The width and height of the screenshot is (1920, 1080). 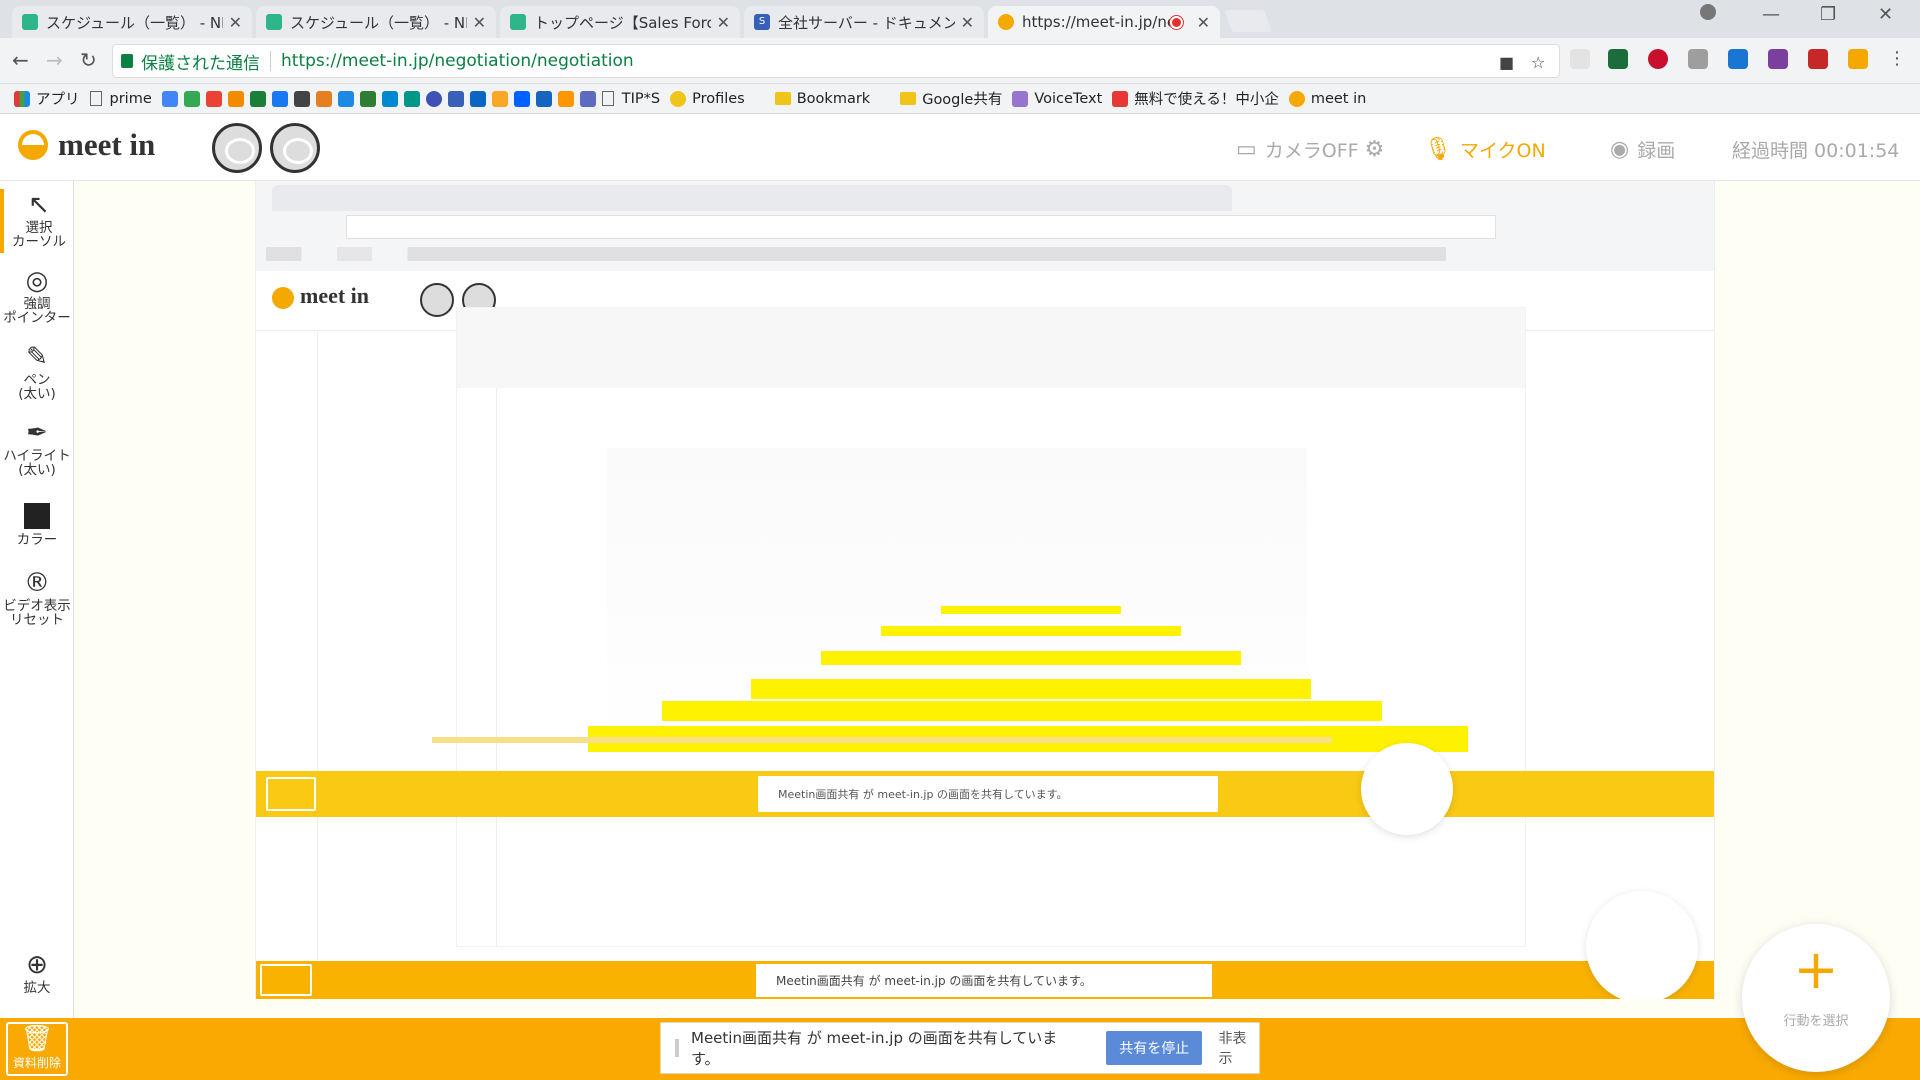 What do you see at coordinates (1816, 969) in the screenshot?
I see `plus-icon: +` at bounding box center [1816, 969].